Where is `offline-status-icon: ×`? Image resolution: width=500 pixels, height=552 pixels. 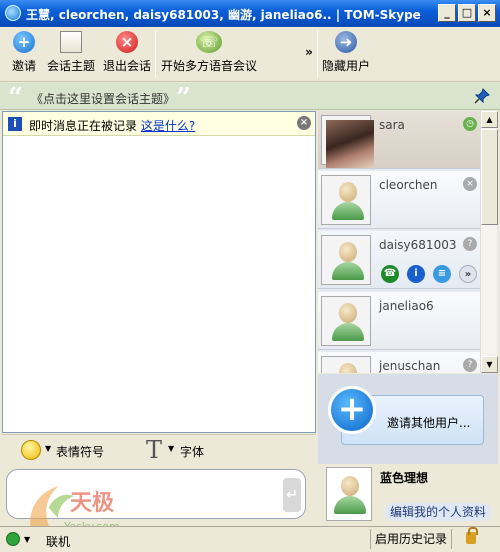 offline-status-icon: × is located at coordinates (470, 184).